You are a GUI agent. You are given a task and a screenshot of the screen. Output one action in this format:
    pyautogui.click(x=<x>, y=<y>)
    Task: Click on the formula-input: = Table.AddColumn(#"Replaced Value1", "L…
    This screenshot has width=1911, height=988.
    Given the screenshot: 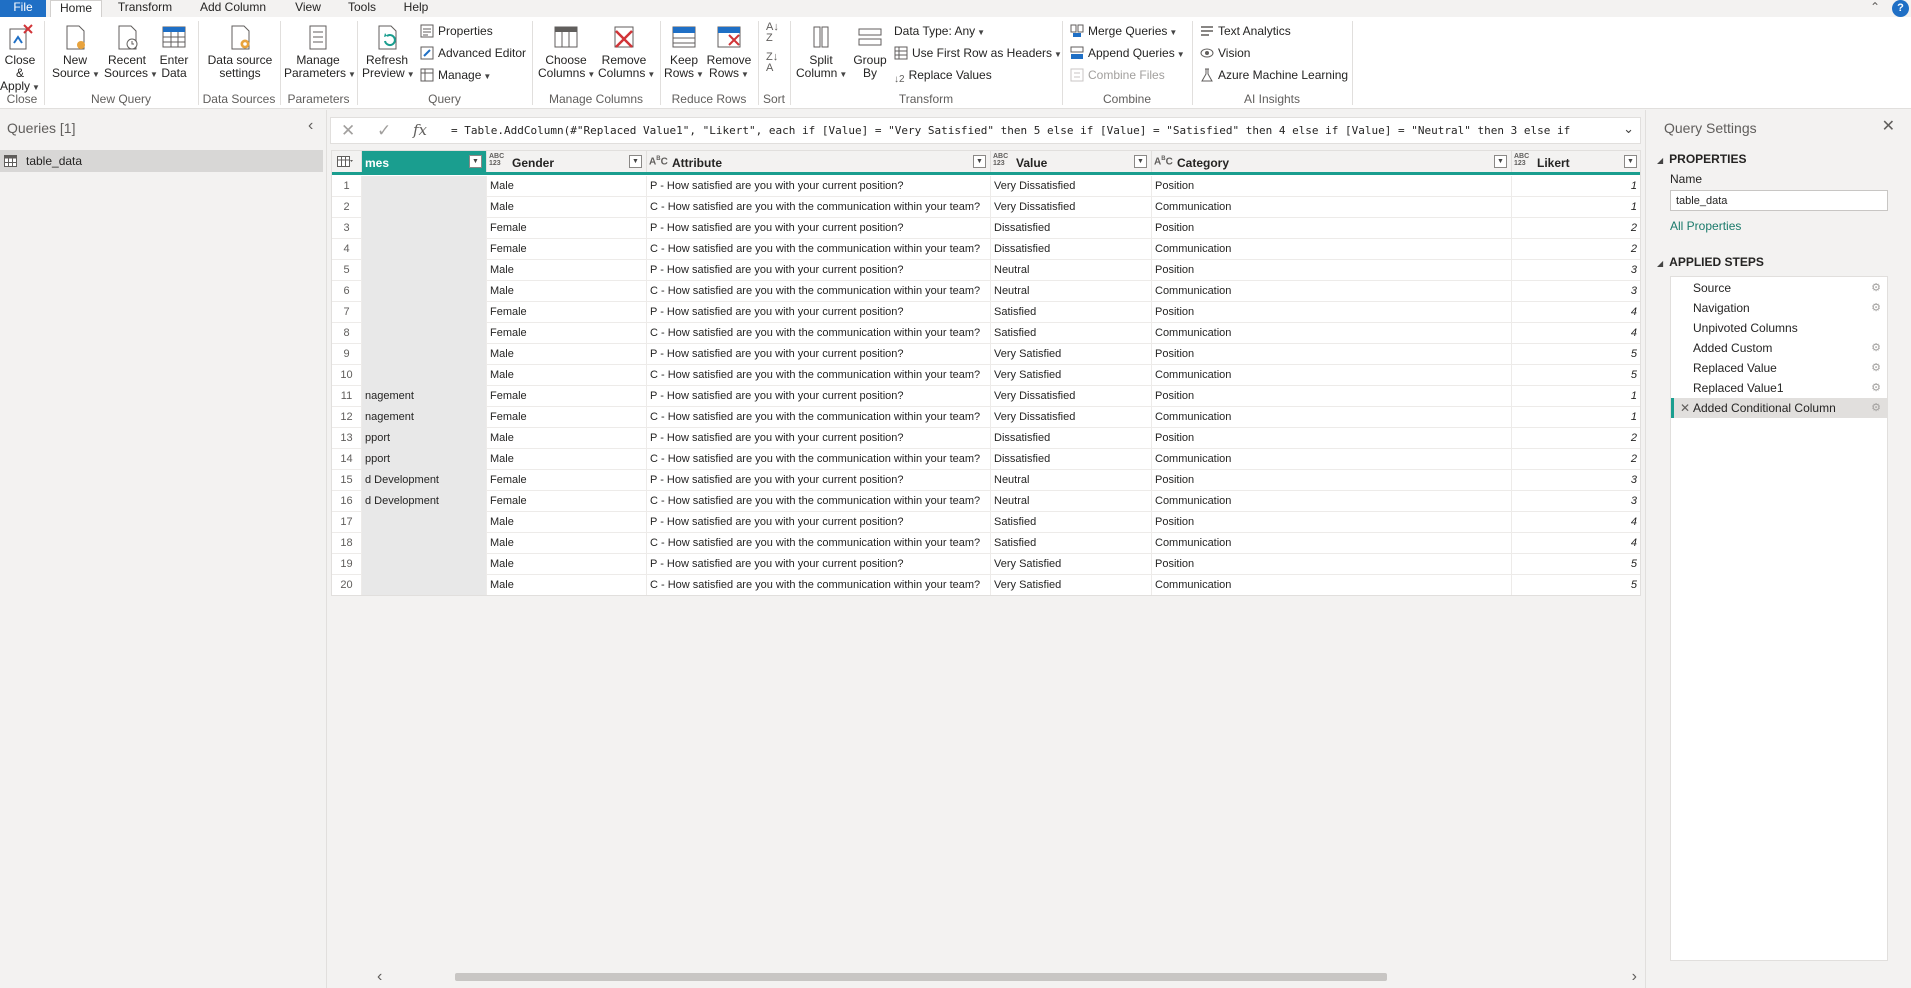 What is the action you would take?
    pyautogui.click(x=1026, y=130)
    